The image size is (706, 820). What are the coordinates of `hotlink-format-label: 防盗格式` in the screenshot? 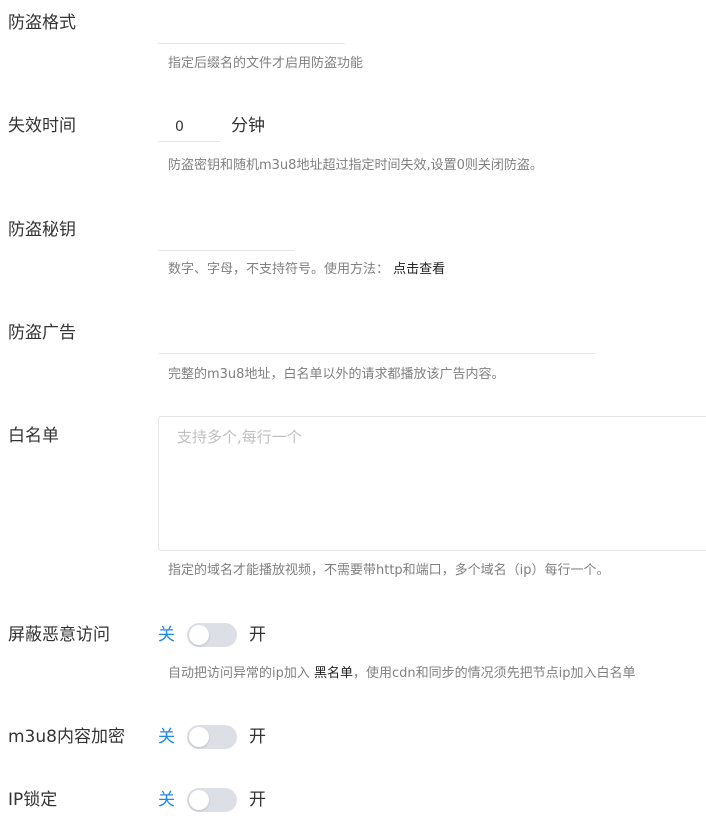 It's located at (42, 23).